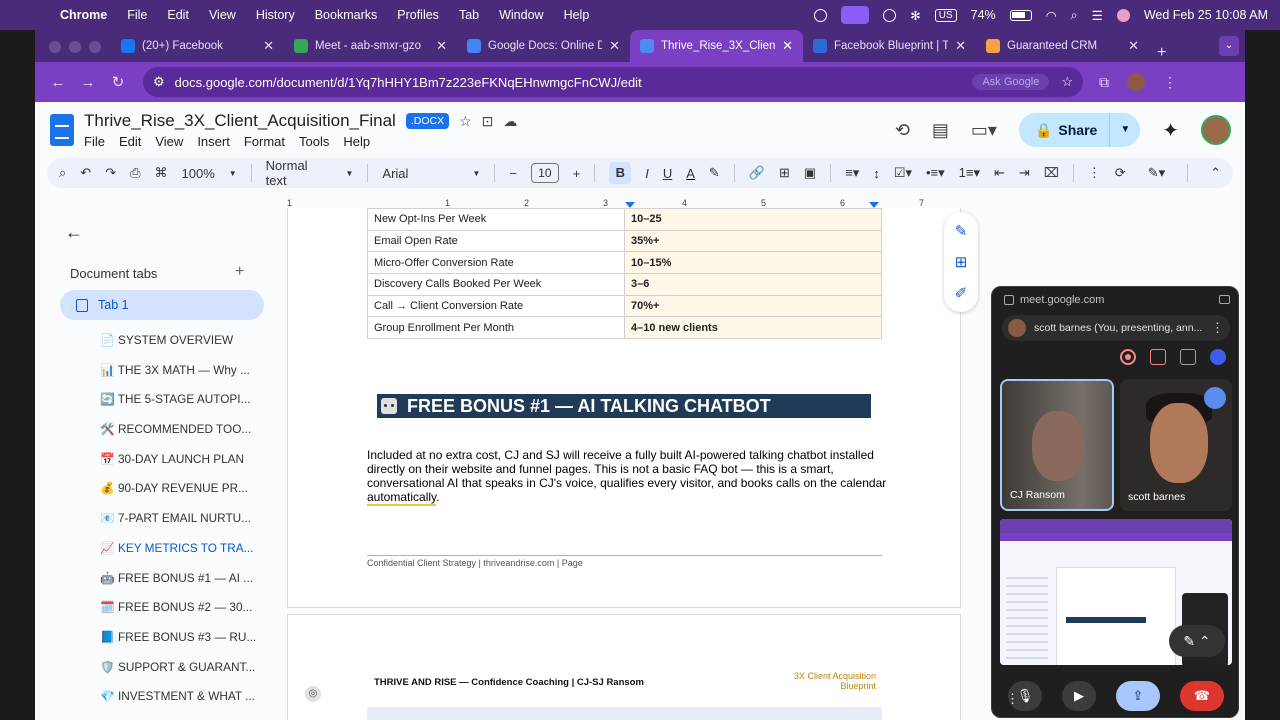 The width and height of the screenshot is (1280, 720). What do you see at coordinates (209, 173) in the screenshot?
I see `zoom-select: 100% ▼` at bounding box center [209, 173].